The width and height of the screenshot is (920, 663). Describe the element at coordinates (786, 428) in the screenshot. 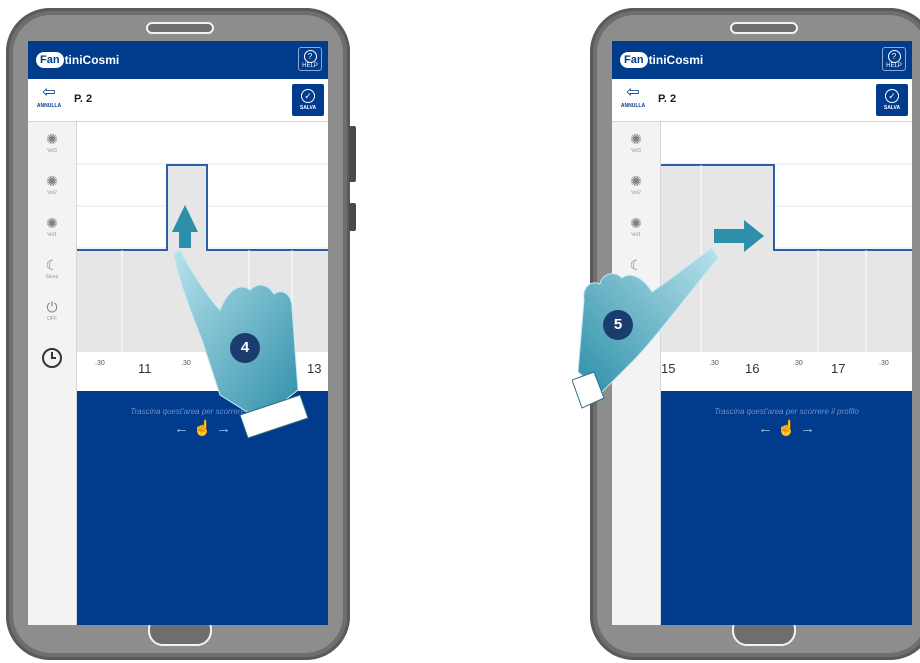

I see `swipe-gesture-icon: ← ☝ →` at that location.